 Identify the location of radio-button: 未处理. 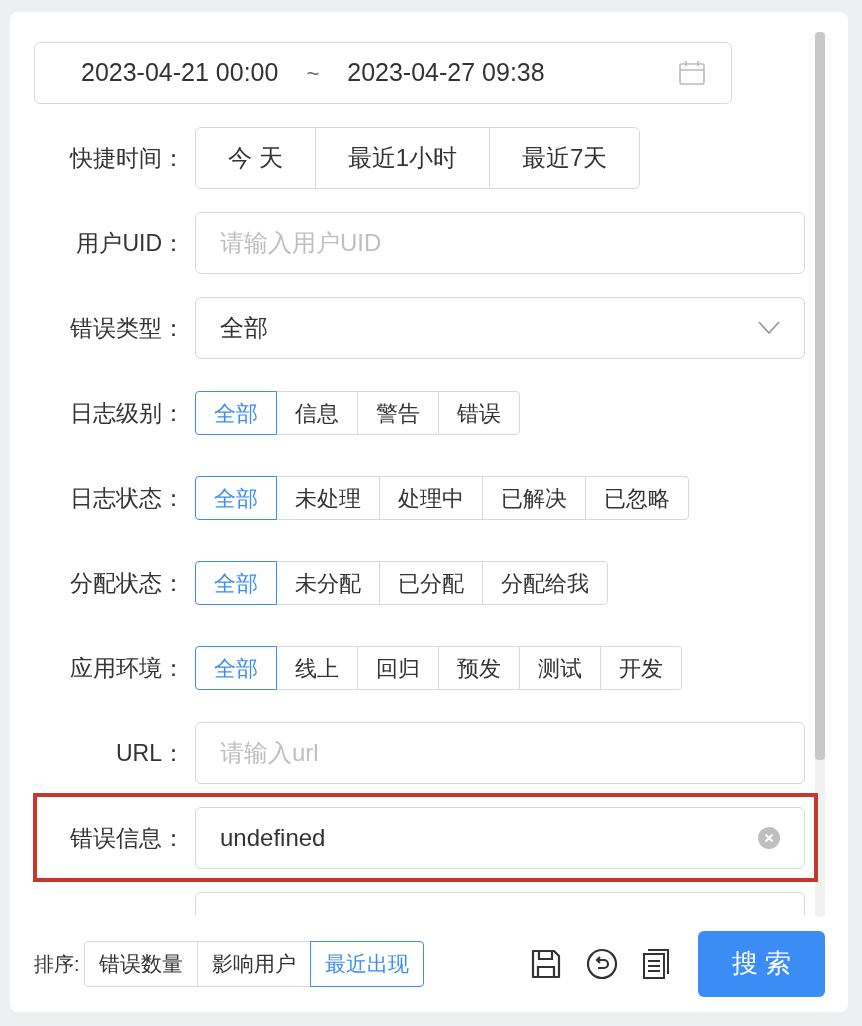
(328, 498).